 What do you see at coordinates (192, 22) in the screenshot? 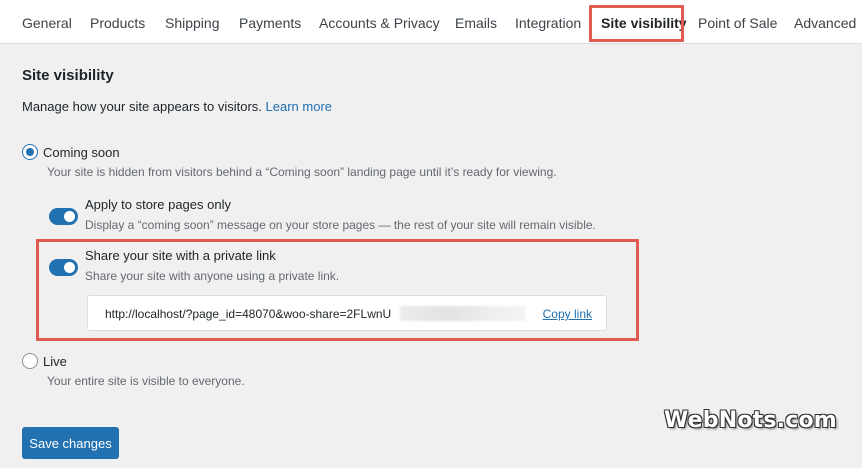
I see `tab-shipping: Shipping` at bounding box center [192, 22].